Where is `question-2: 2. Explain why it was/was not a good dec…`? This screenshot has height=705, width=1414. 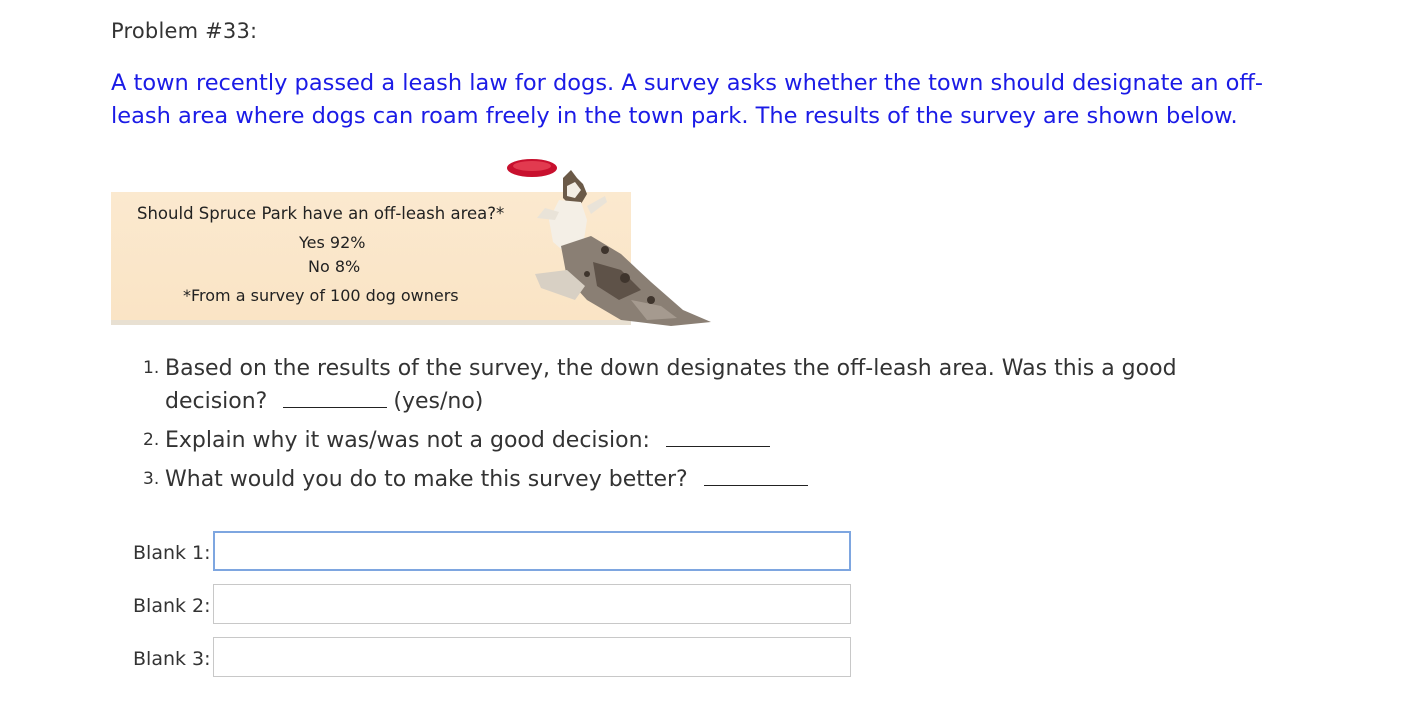 question-2: 2. Explain why it was/was not a good dec… is located at coordinates (693, 440).